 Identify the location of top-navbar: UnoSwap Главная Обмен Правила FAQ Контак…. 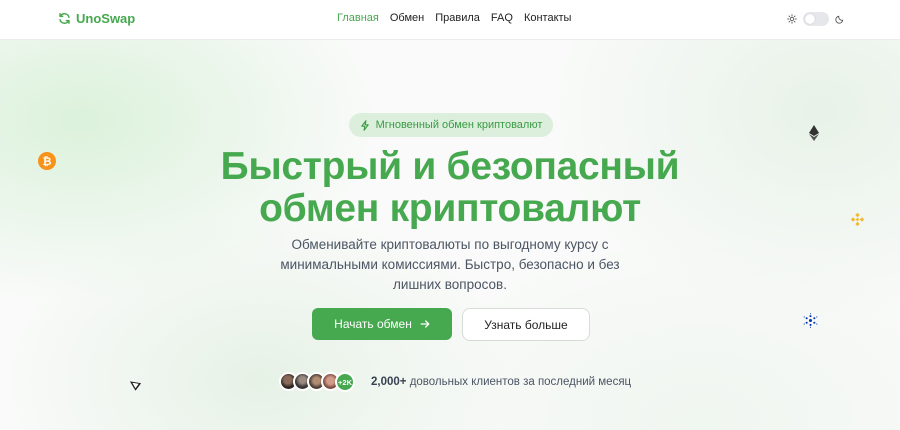
(450, 20).